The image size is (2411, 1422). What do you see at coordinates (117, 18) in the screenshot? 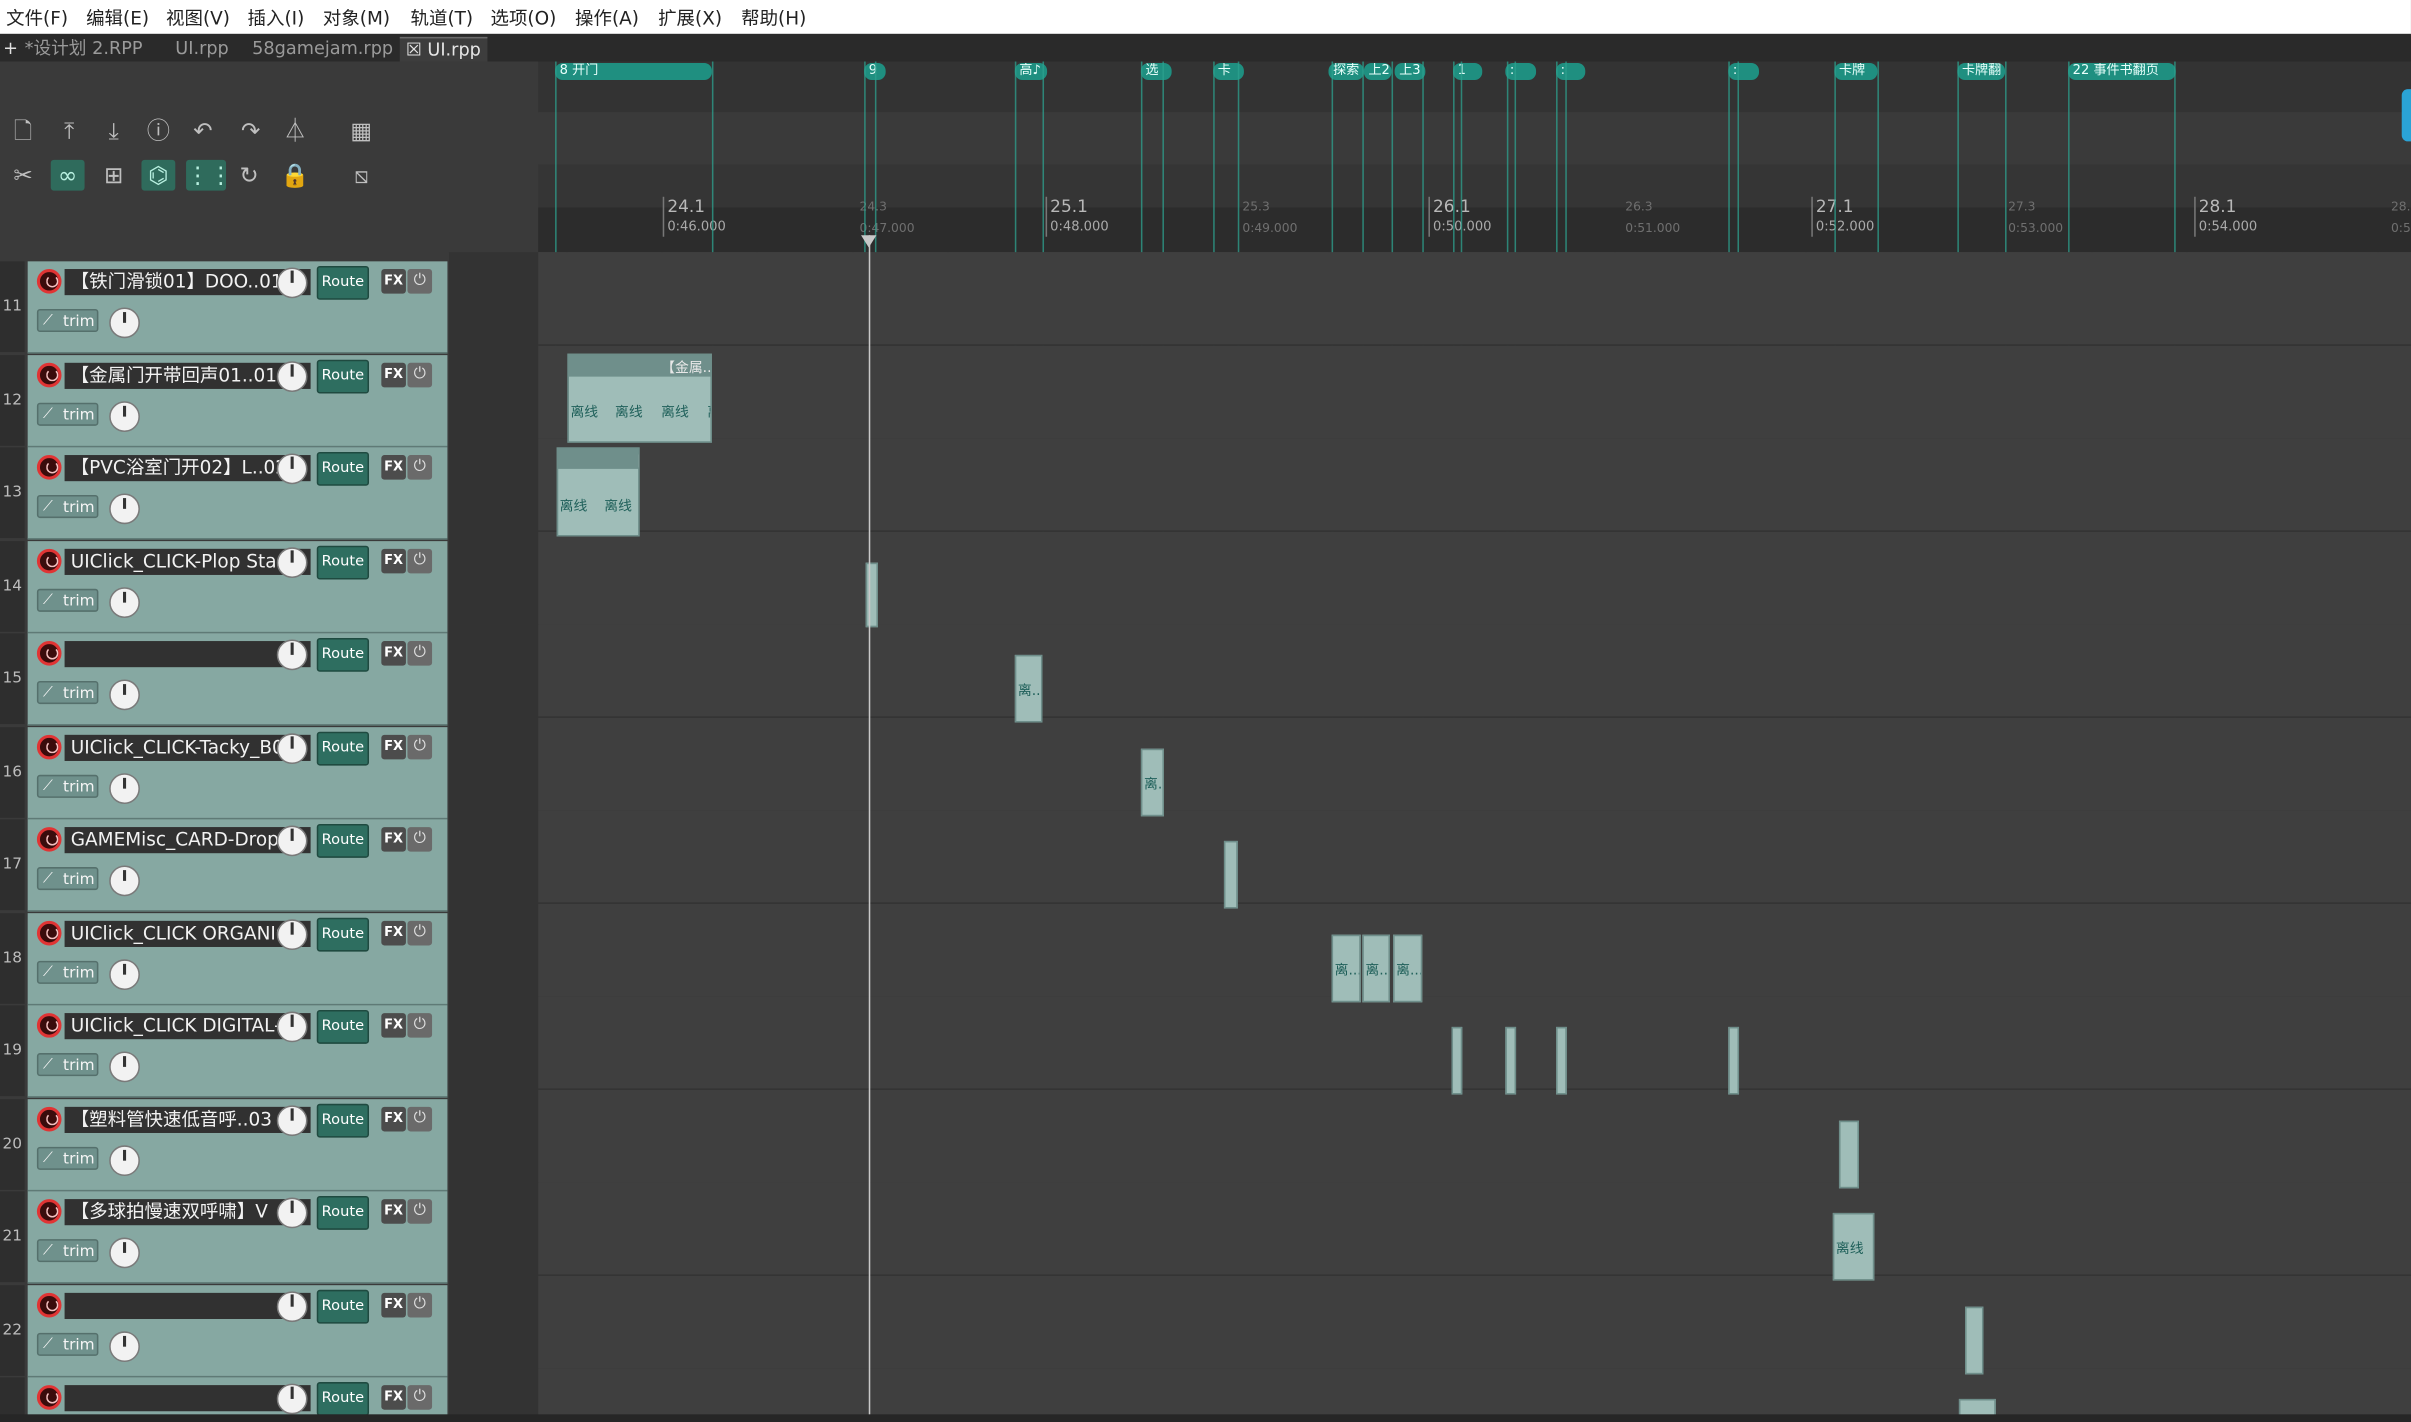
I see `menu-edit: 编辑(E)` at bounding box center [117, 18].